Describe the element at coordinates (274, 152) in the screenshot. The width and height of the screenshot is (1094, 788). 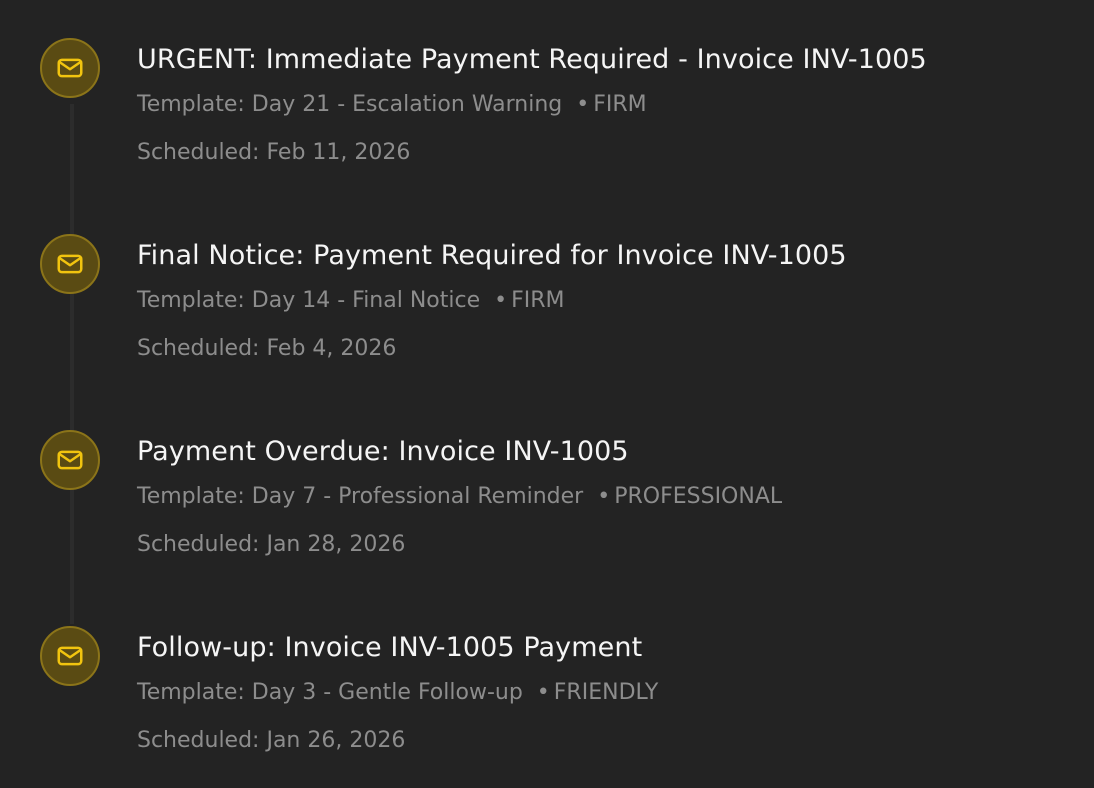
I see `scheduled-date: Scheduled: Feb 11, 2026` at that location.